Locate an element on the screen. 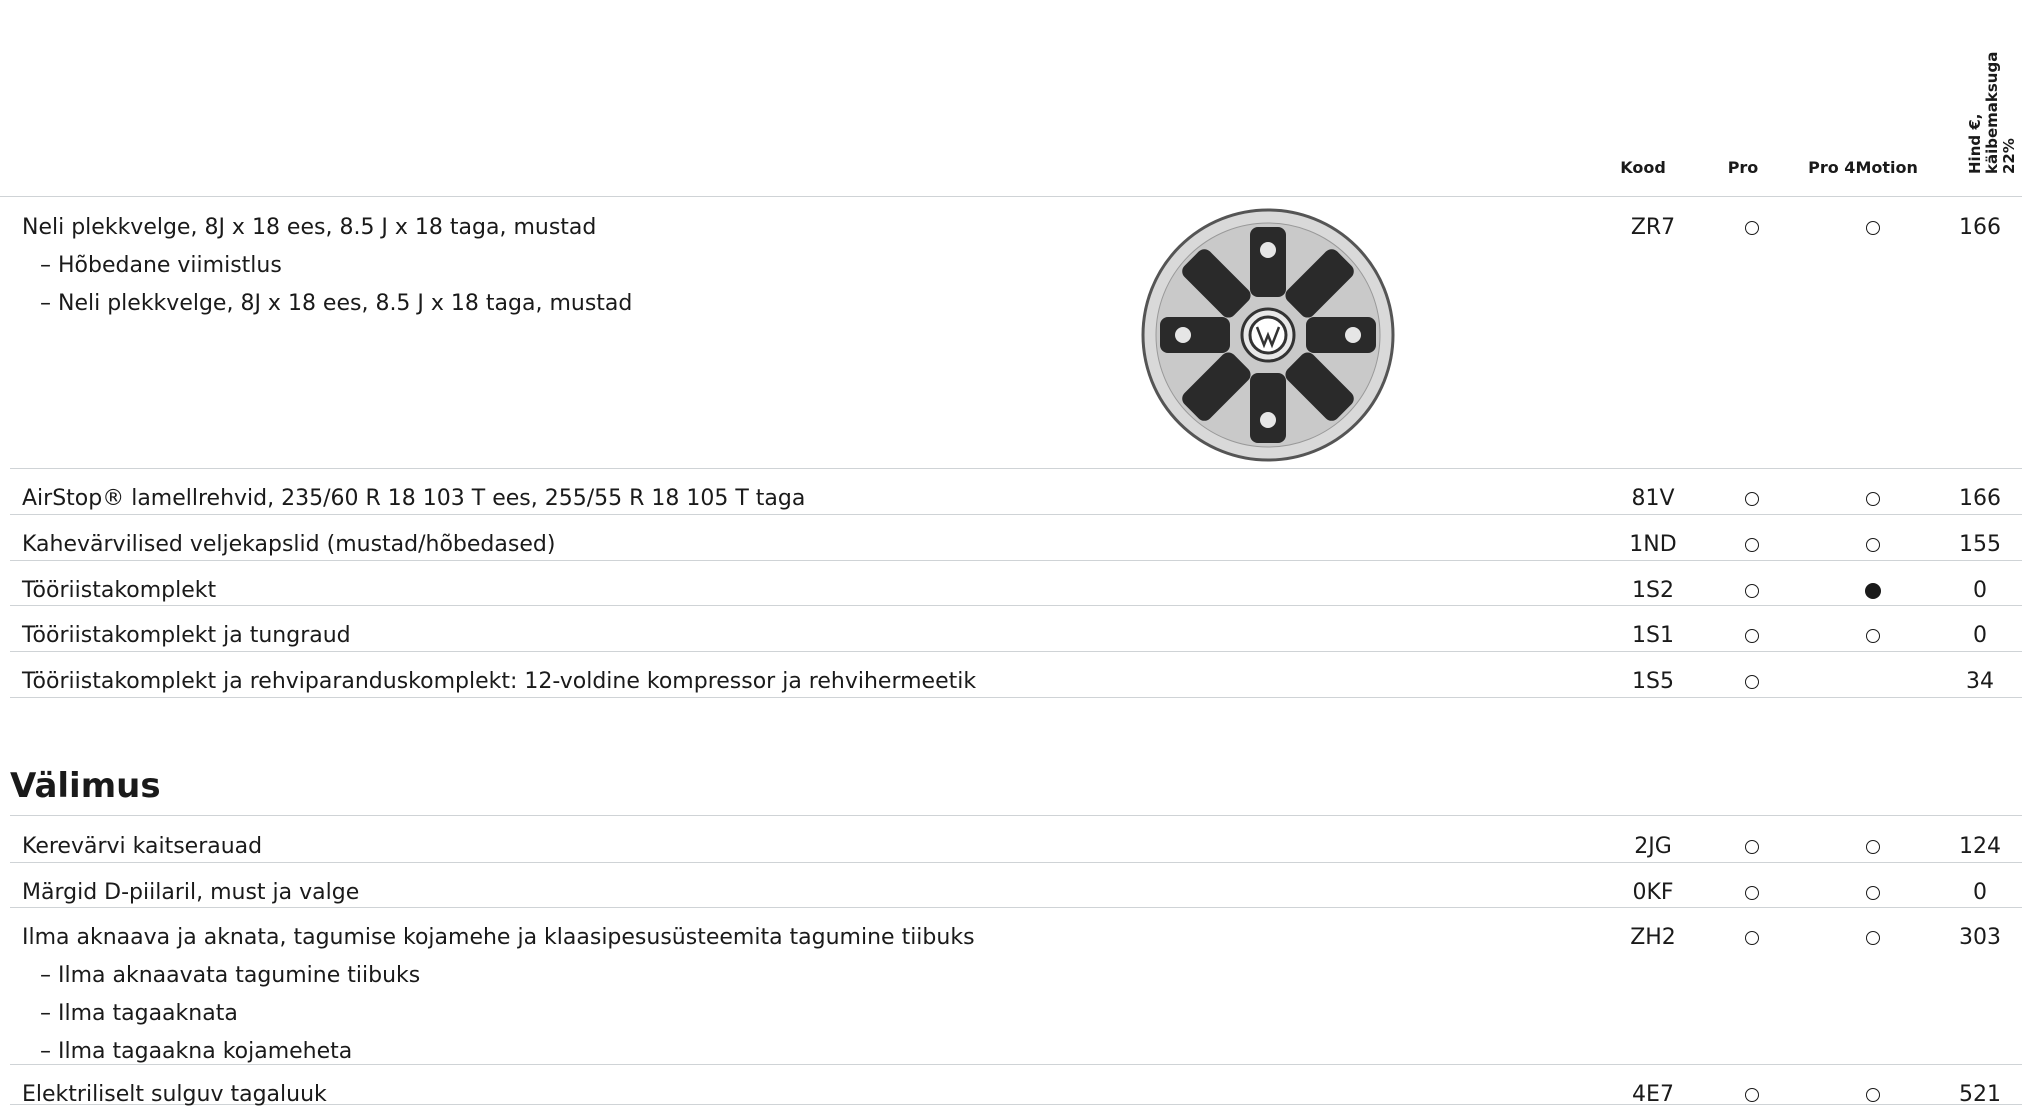 This screenshot has width=2022, height=1114. row-code: 1S1 is located at coordinates (1653, 635).